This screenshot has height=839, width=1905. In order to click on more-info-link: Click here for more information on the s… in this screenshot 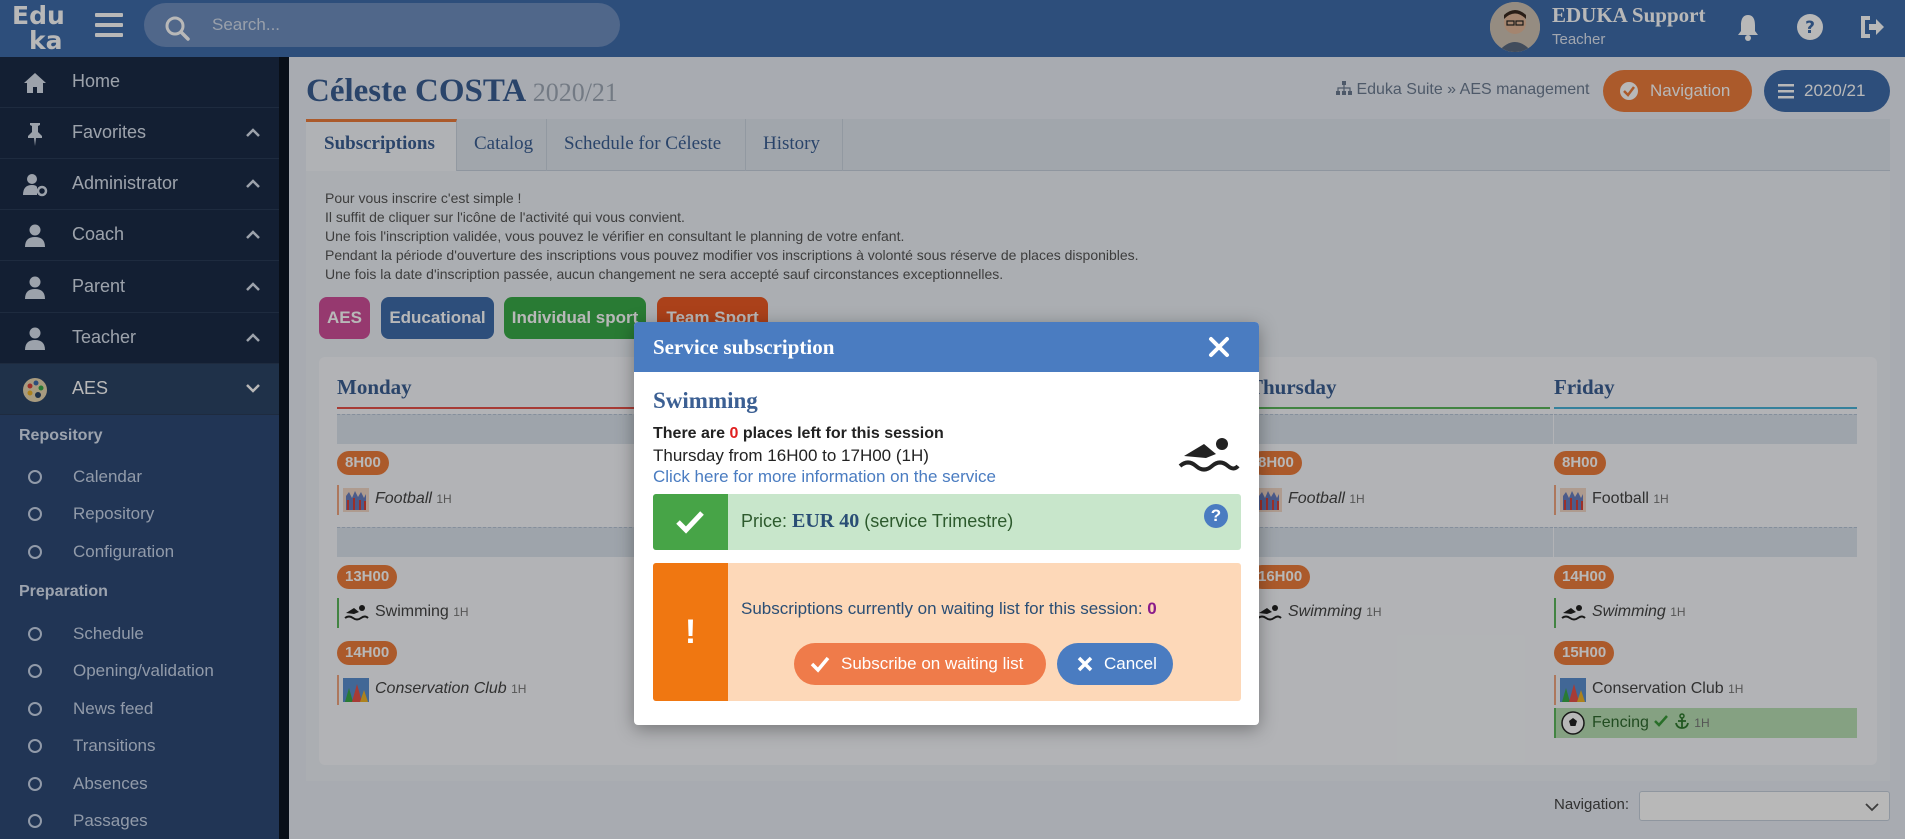, I will do `click(824, 477)`.